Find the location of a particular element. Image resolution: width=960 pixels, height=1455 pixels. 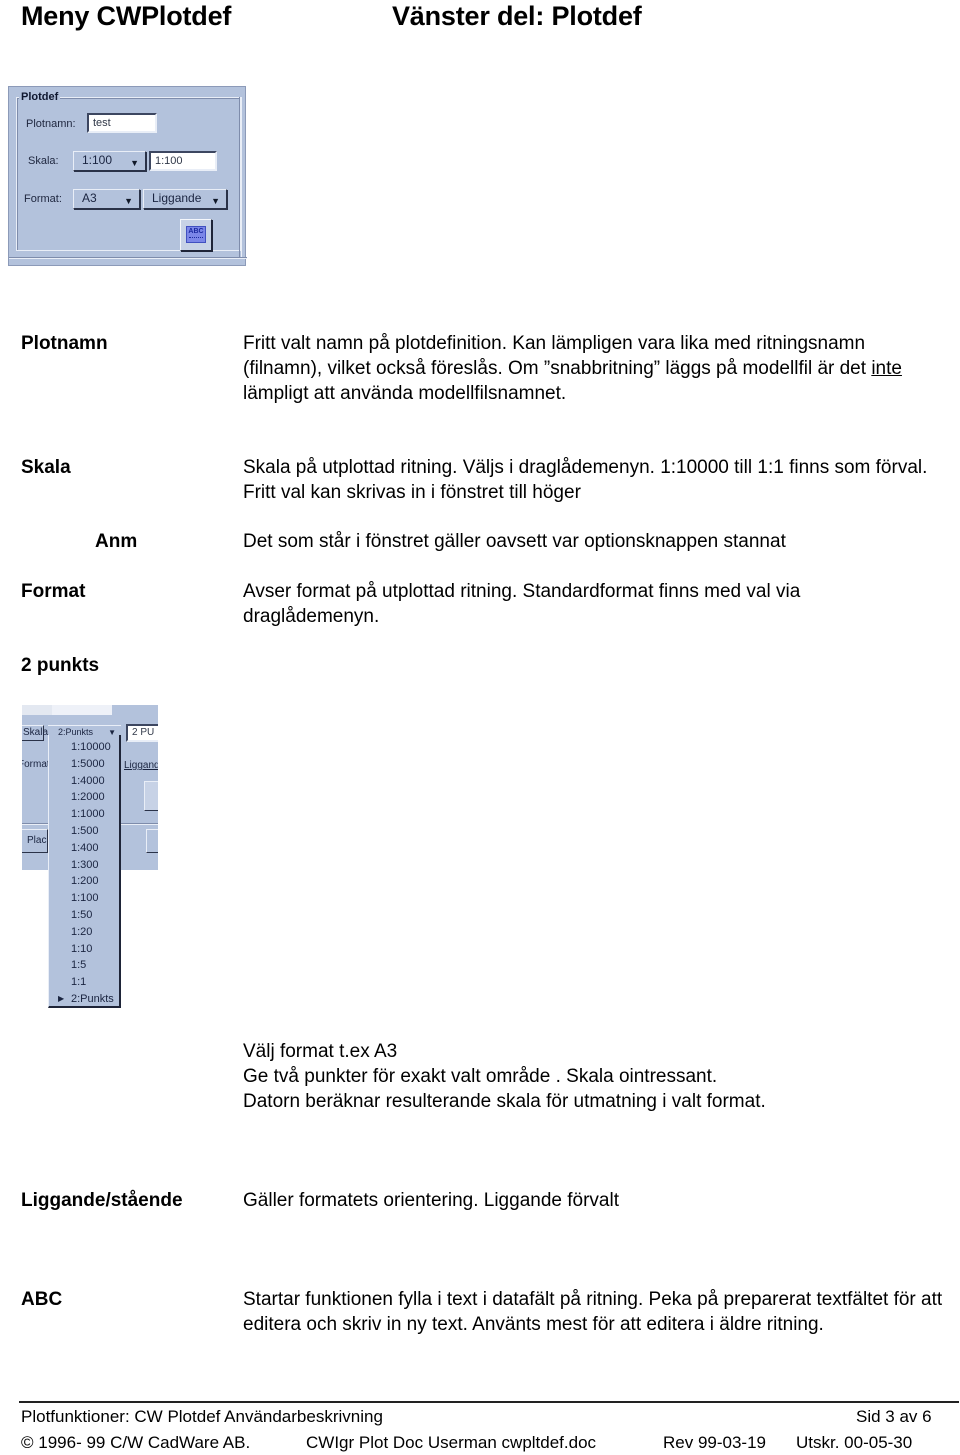

document-title: Meny CWPlotdef is located at coordinates (126, 16).